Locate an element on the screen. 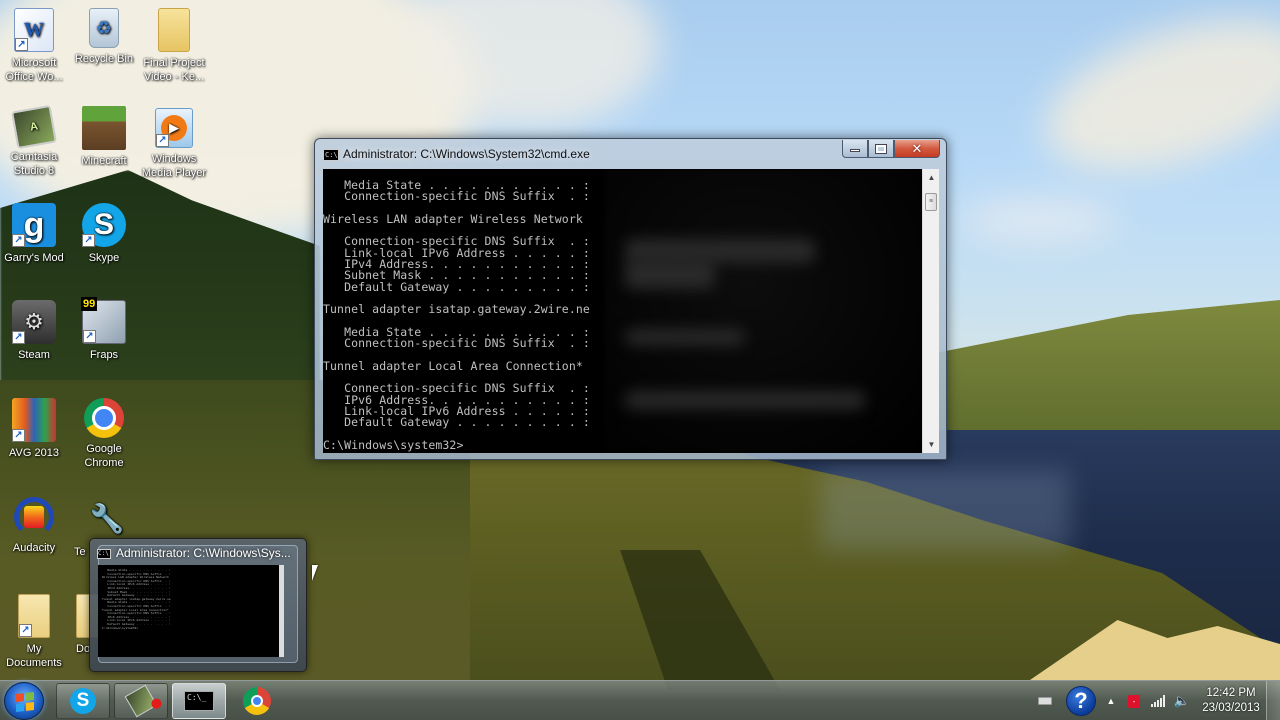 Image resolution: width=1280 pixels, height=720 pixels. steam-icon: ⚙ ↗ is located at coordinates (34, 322).